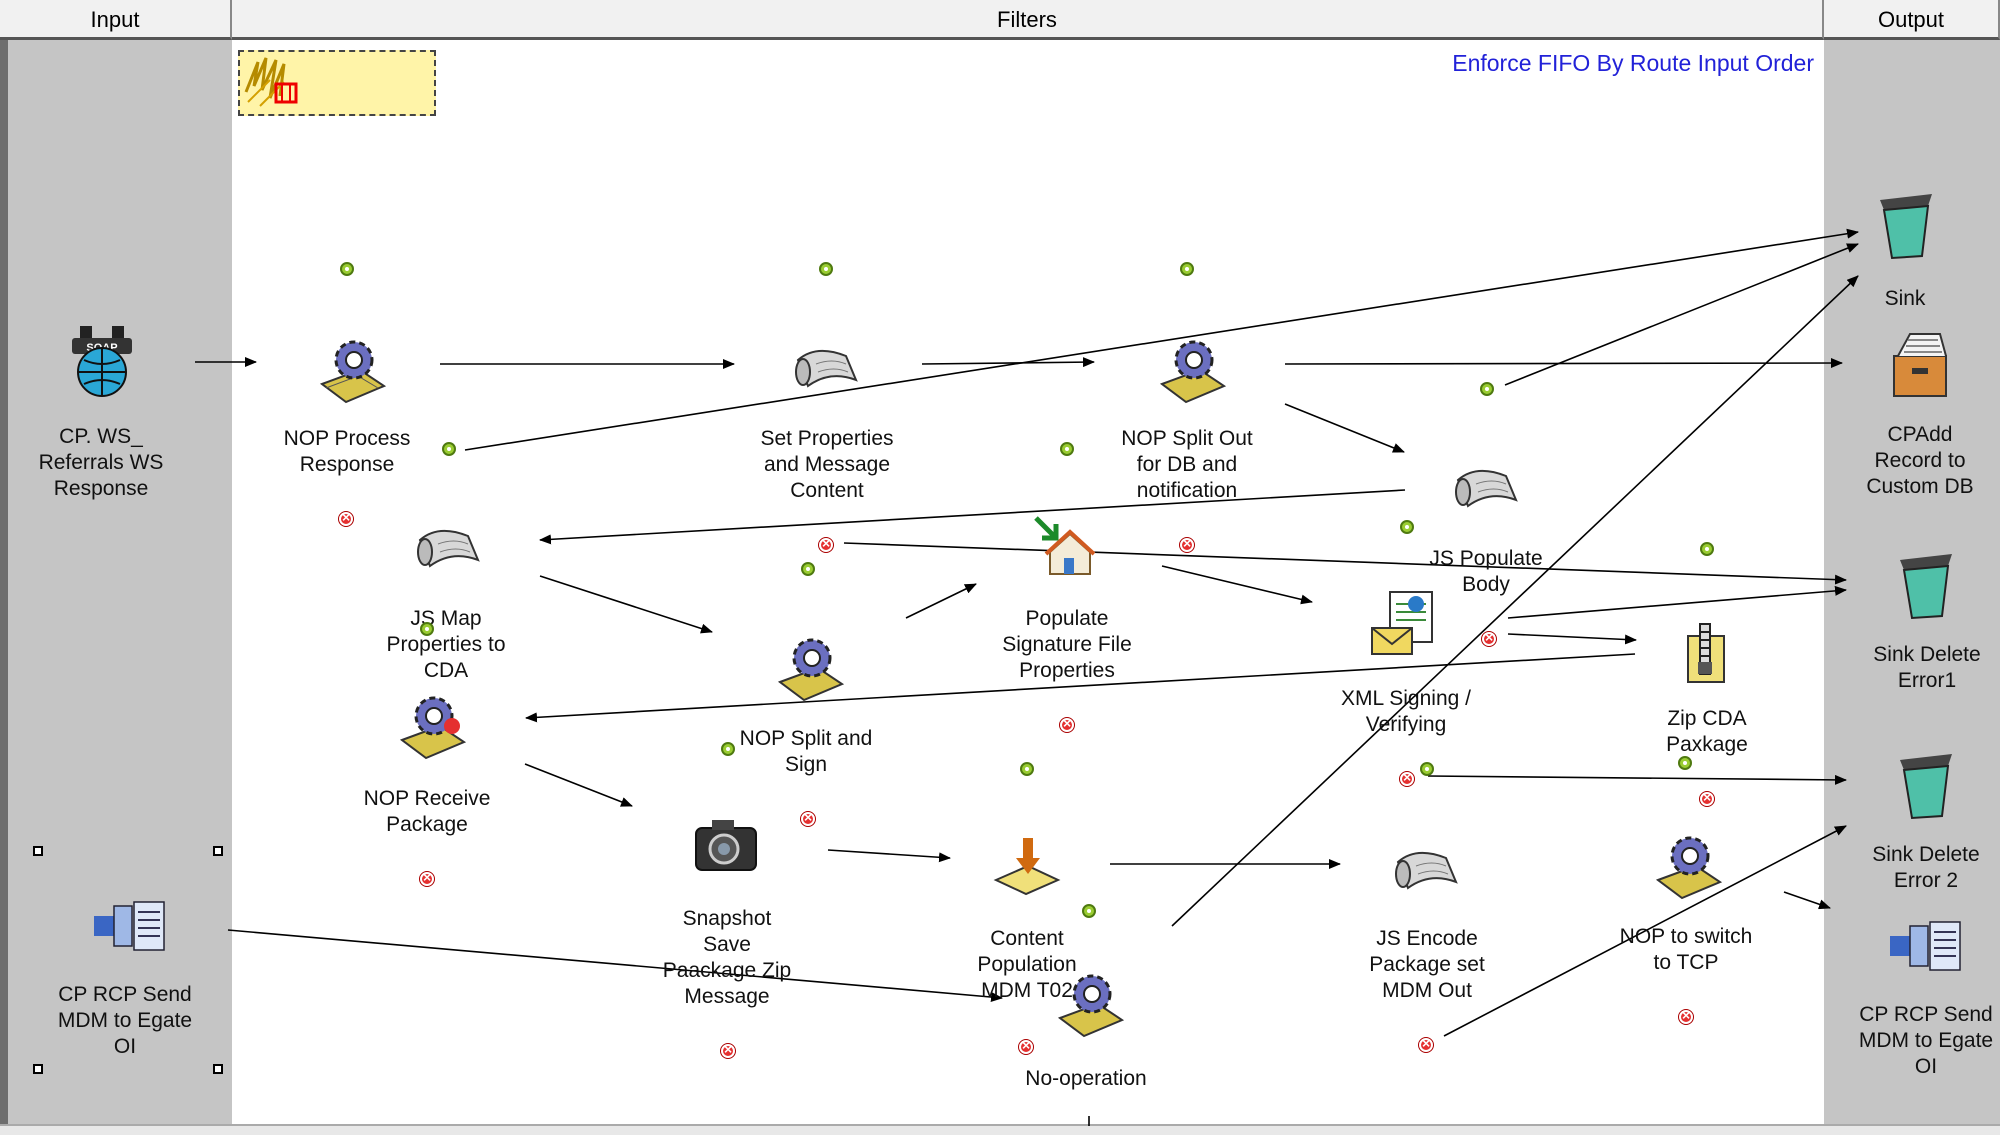  I want to click on output-node-label: Sink Delete Error1, so click(1927, 667).